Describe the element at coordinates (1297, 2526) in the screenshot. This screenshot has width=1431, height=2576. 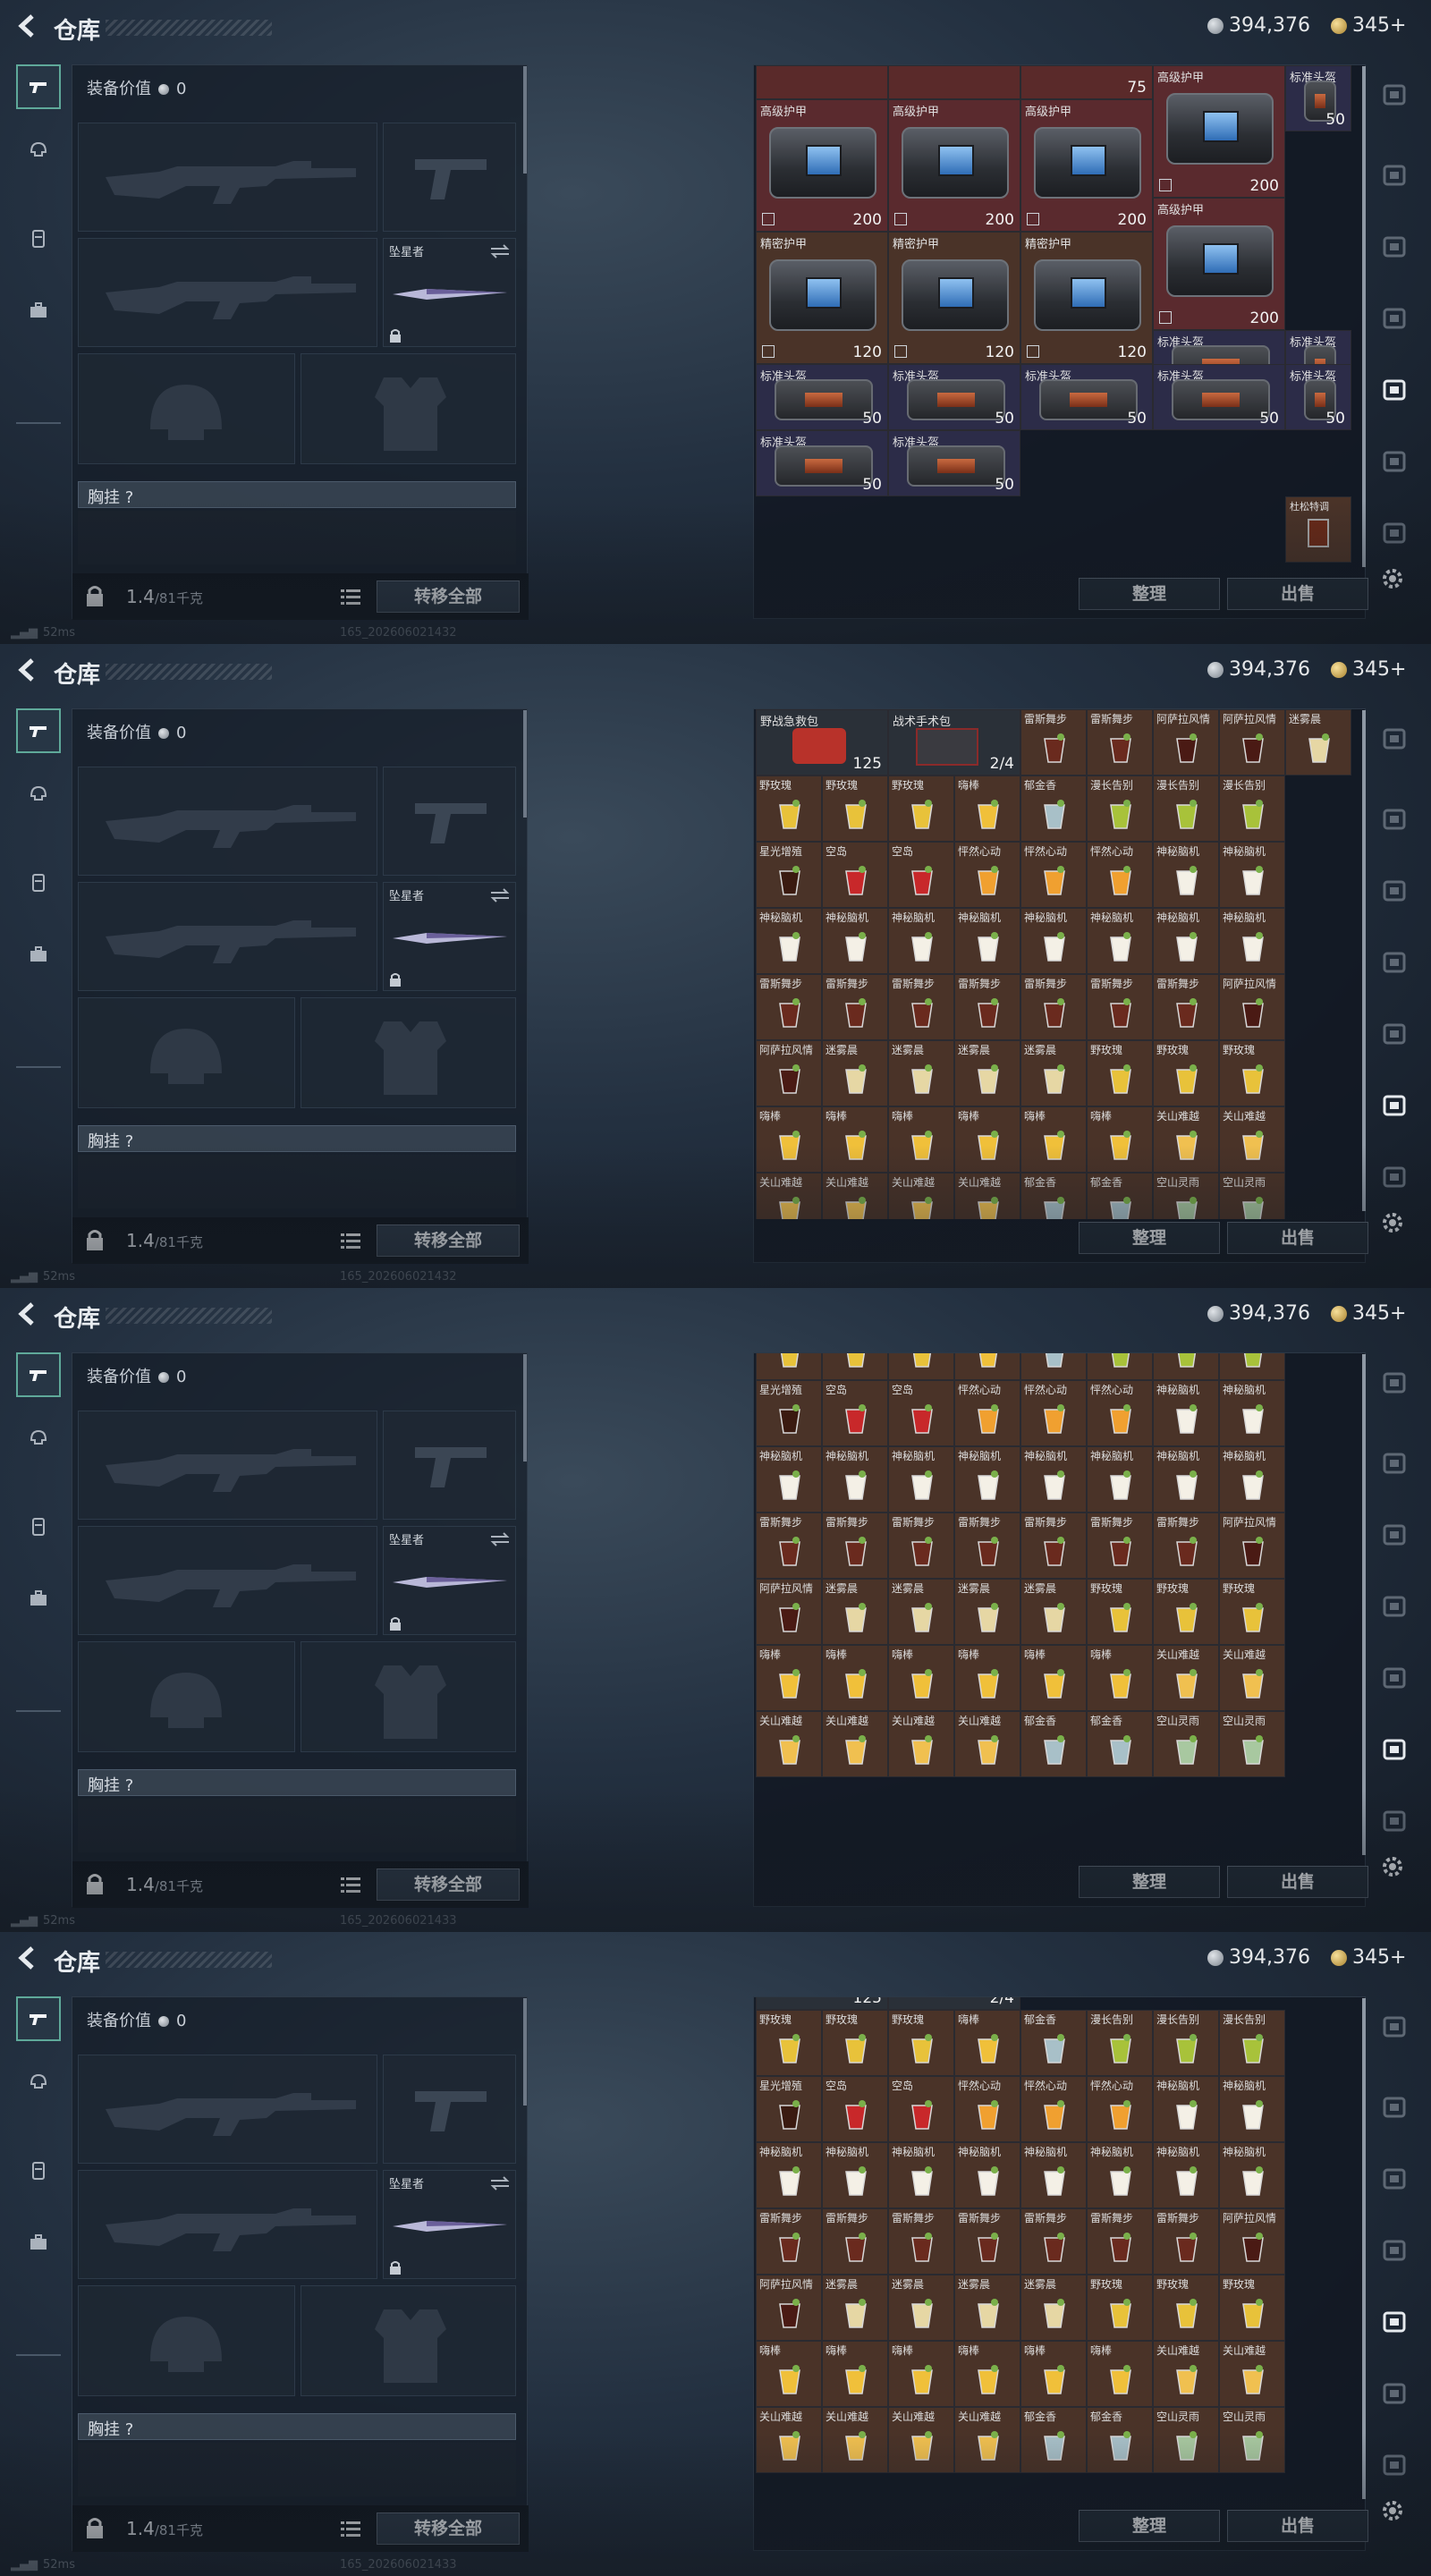
I see `sell-button: 出售` at that location.